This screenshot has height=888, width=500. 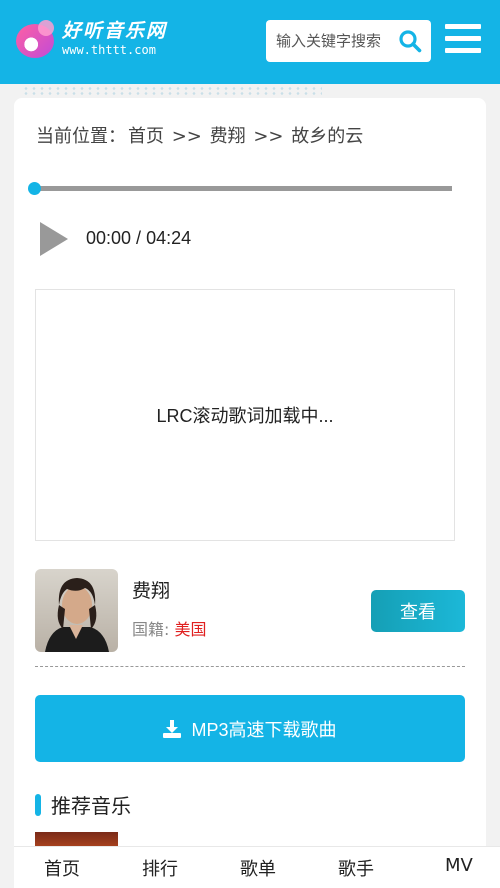 What do you see at coordinates (81, 136) in the screenshot?
I see `breadcrumb-prefix: 当前位置：` at bounding box center [81, 136].